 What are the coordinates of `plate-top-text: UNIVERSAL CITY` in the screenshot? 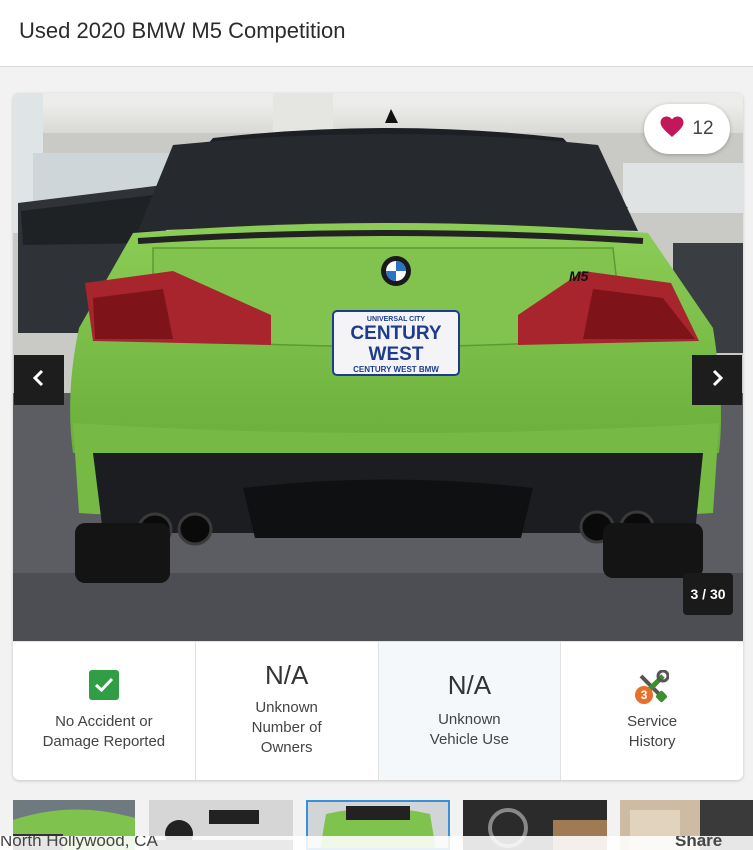 It's located at (396, 319).